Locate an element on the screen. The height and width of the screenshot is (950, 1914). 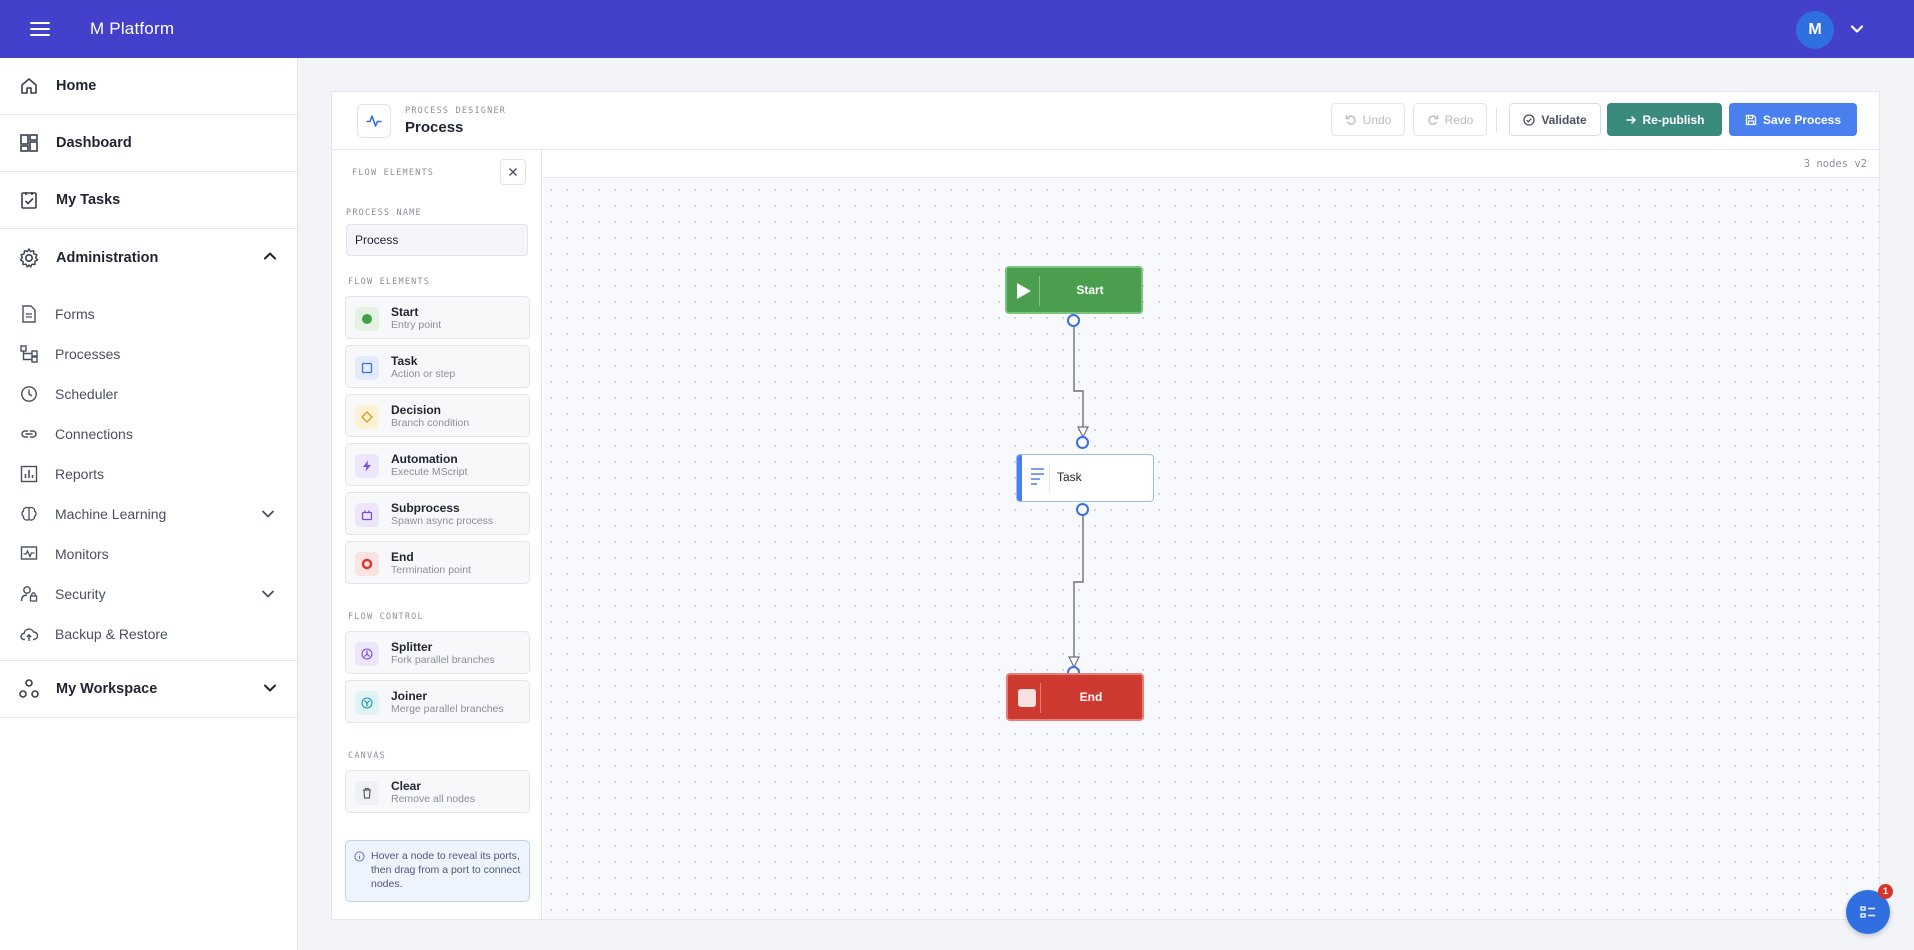
sidebar-item-forms: Forms is located at coordinates (148, 314).